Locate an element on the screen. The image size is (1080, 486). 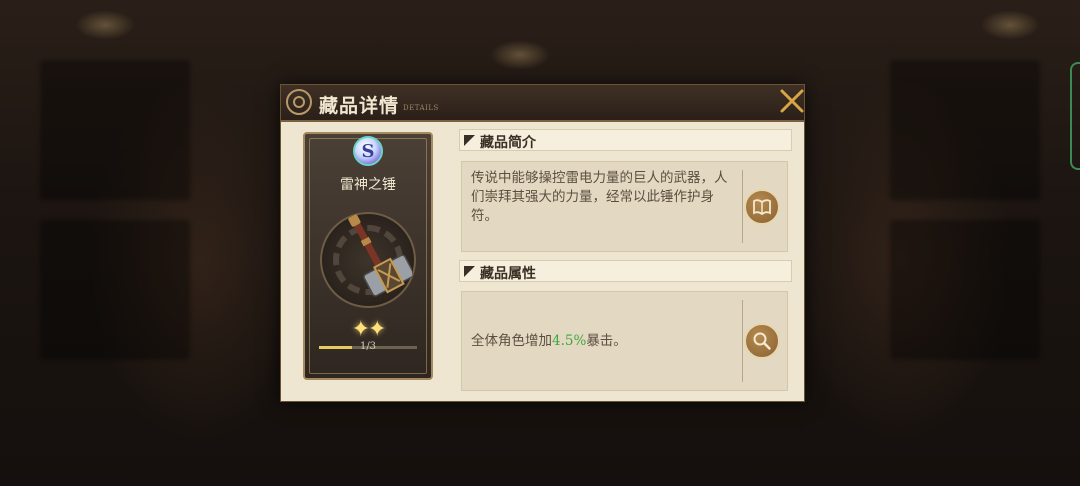
side-drawer-handle is located at coordinates (1075, 116).